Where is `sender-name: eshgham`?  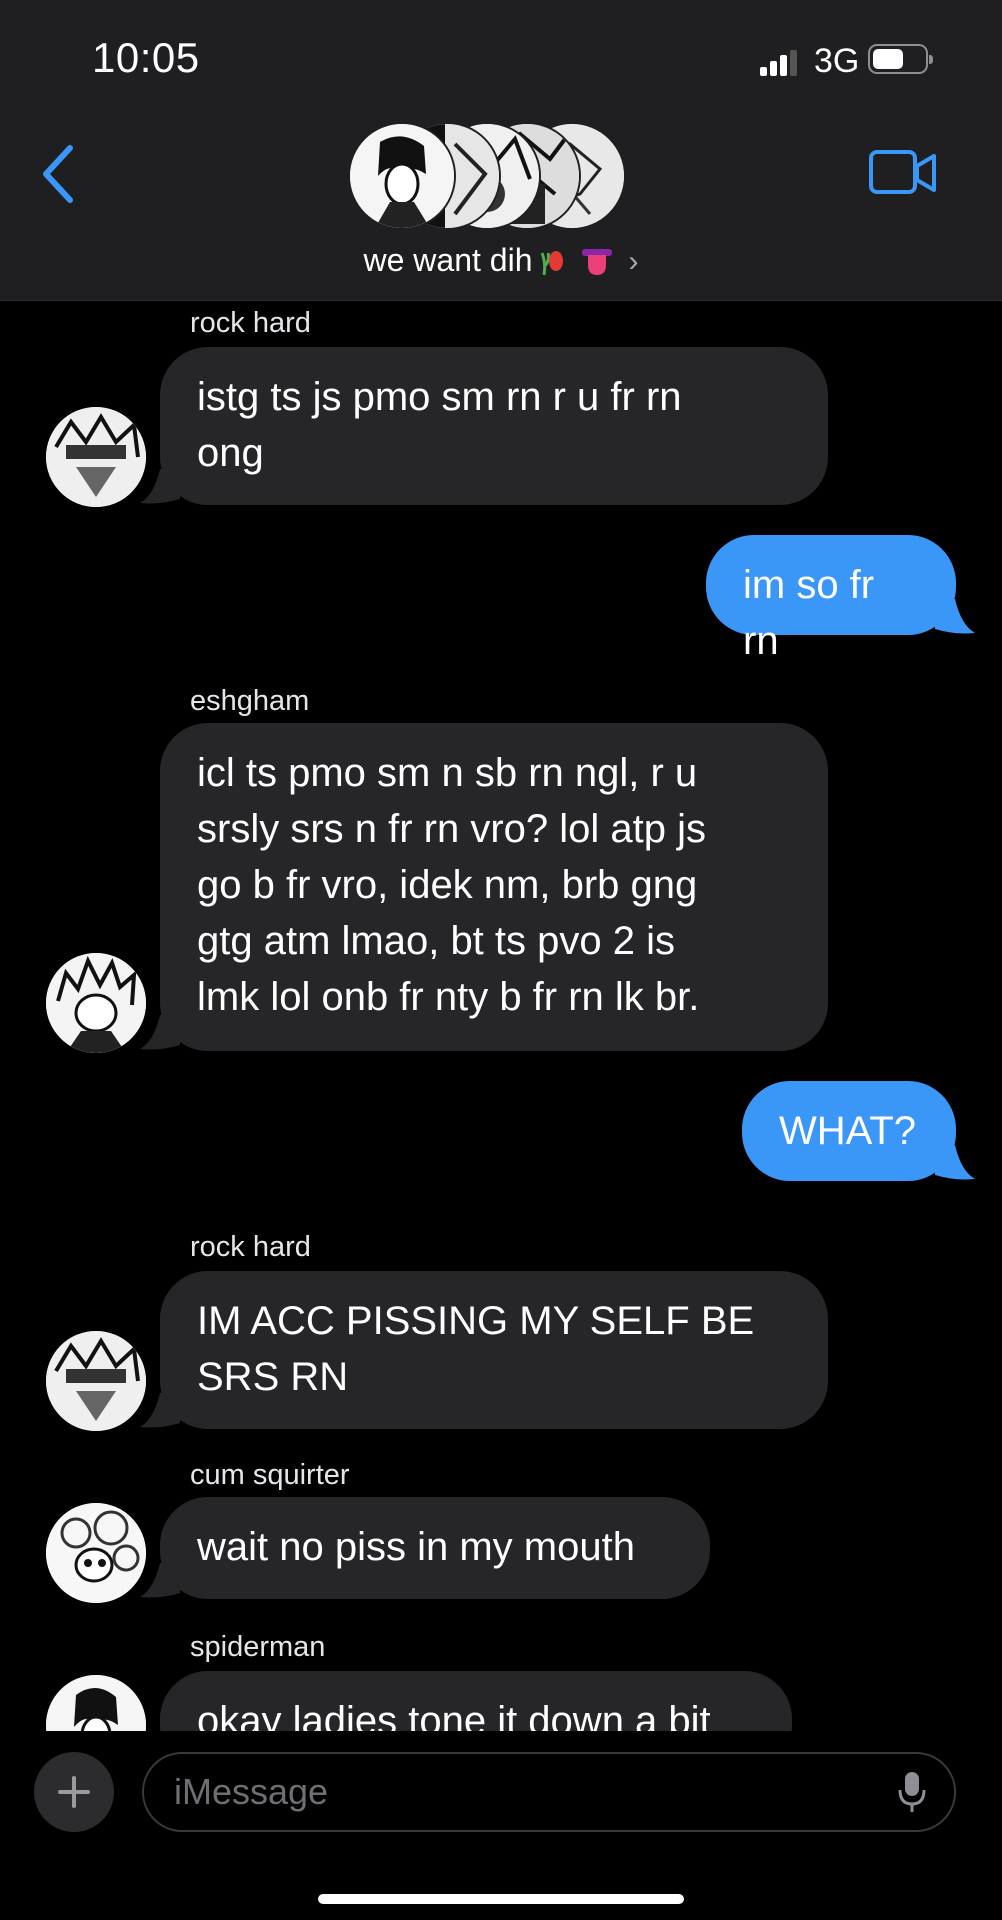 sender-name: eshgham is located at coordinates (250, 701).